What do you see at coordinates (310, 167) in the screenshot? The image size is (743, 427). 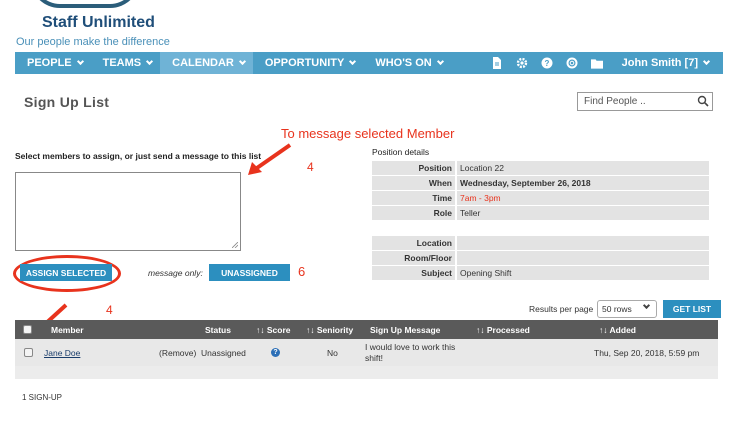 I see `annotation-number-4: 4` at bounding box center [310, 167].